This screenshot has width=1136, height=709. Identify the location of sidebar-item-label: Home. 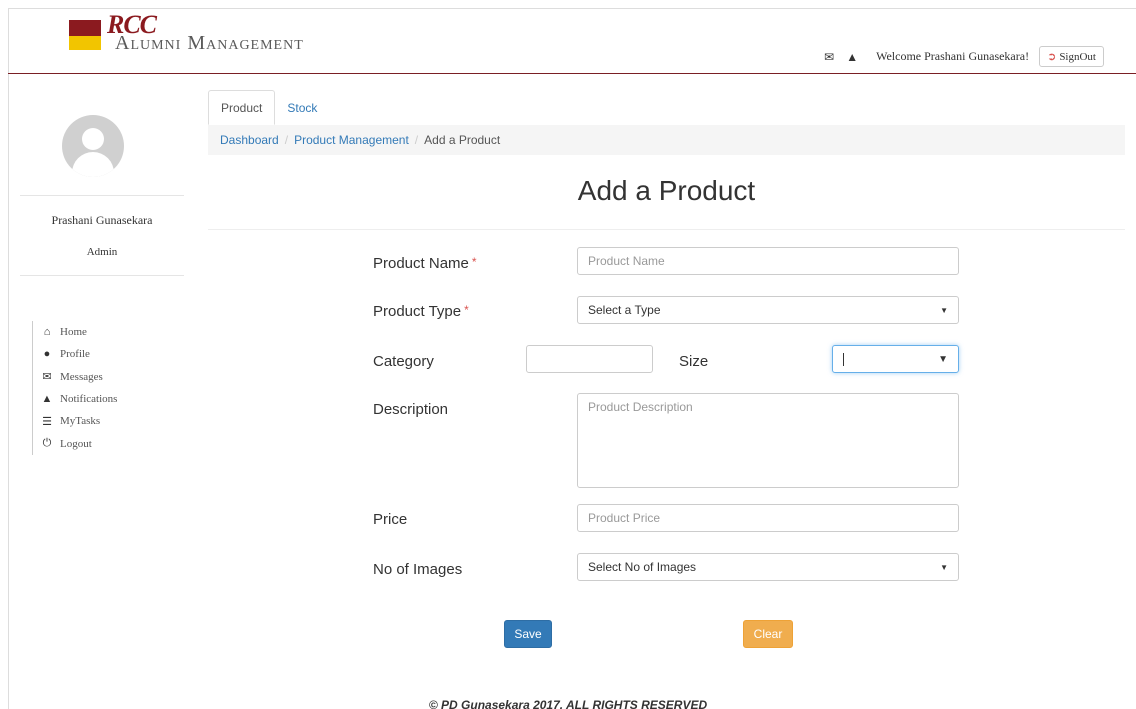
(73, 332).